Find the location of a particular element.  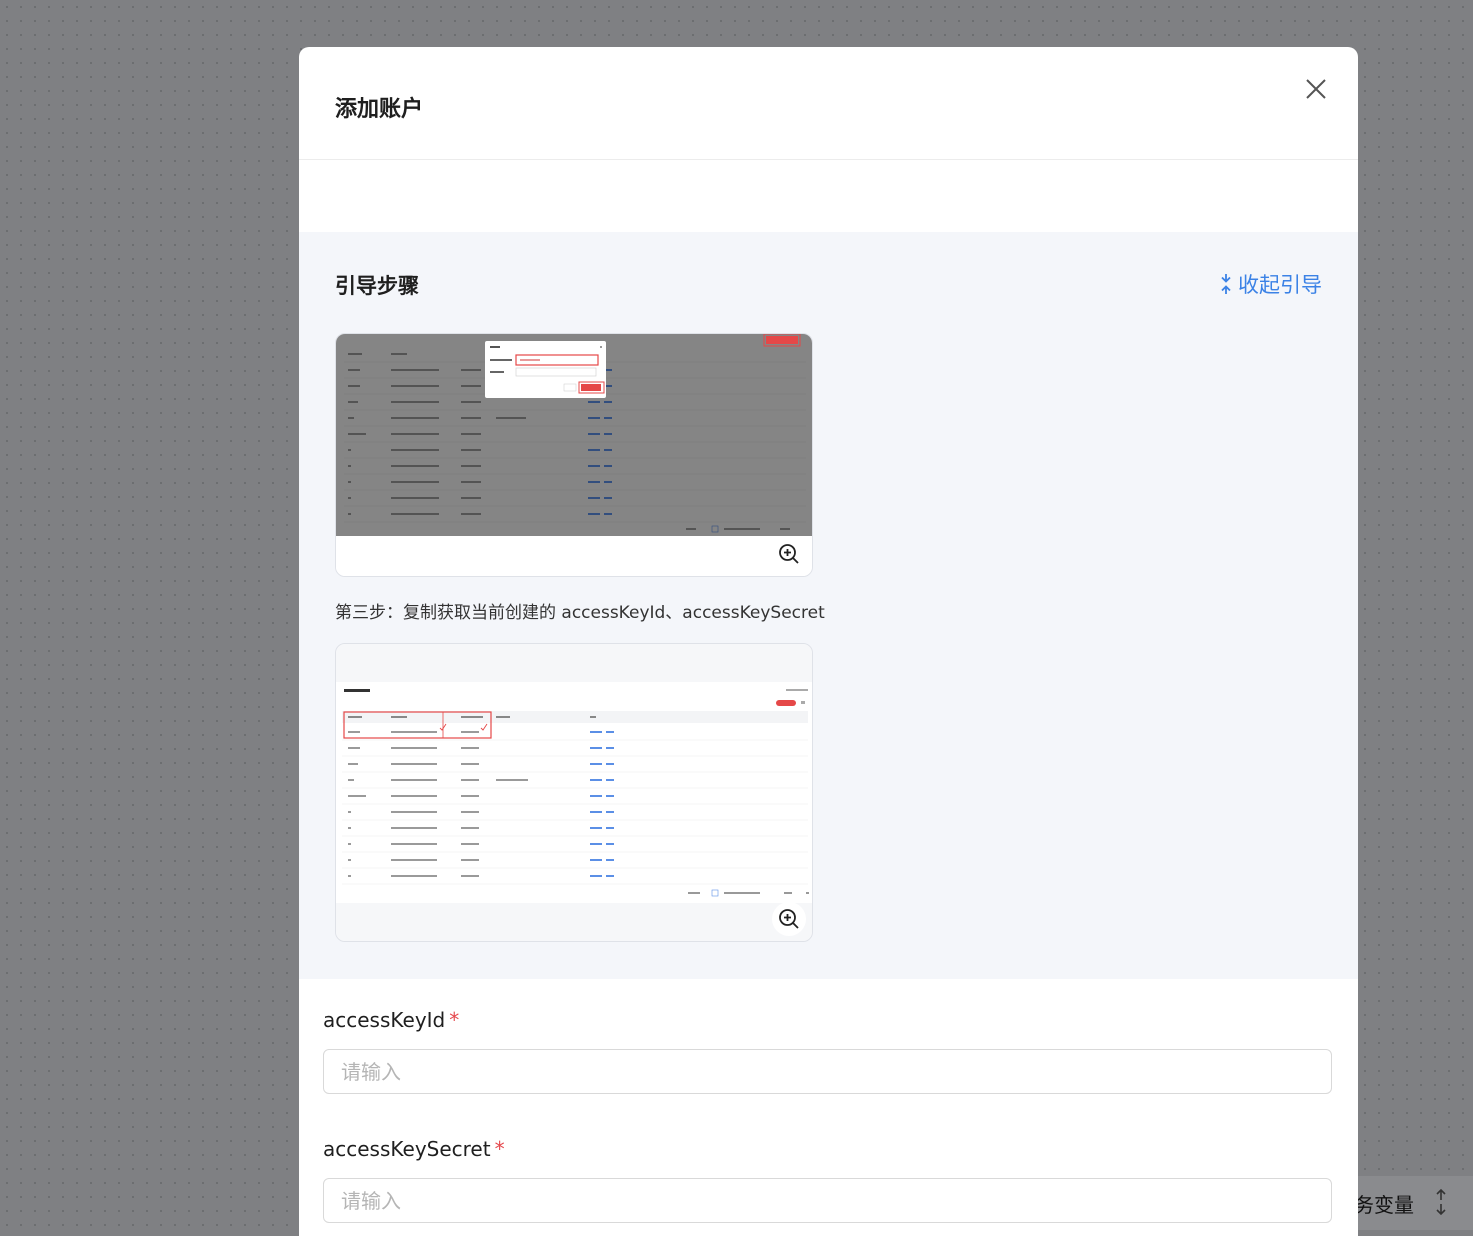

guide-screenshot-step3 is located at coordinates (574, 792).